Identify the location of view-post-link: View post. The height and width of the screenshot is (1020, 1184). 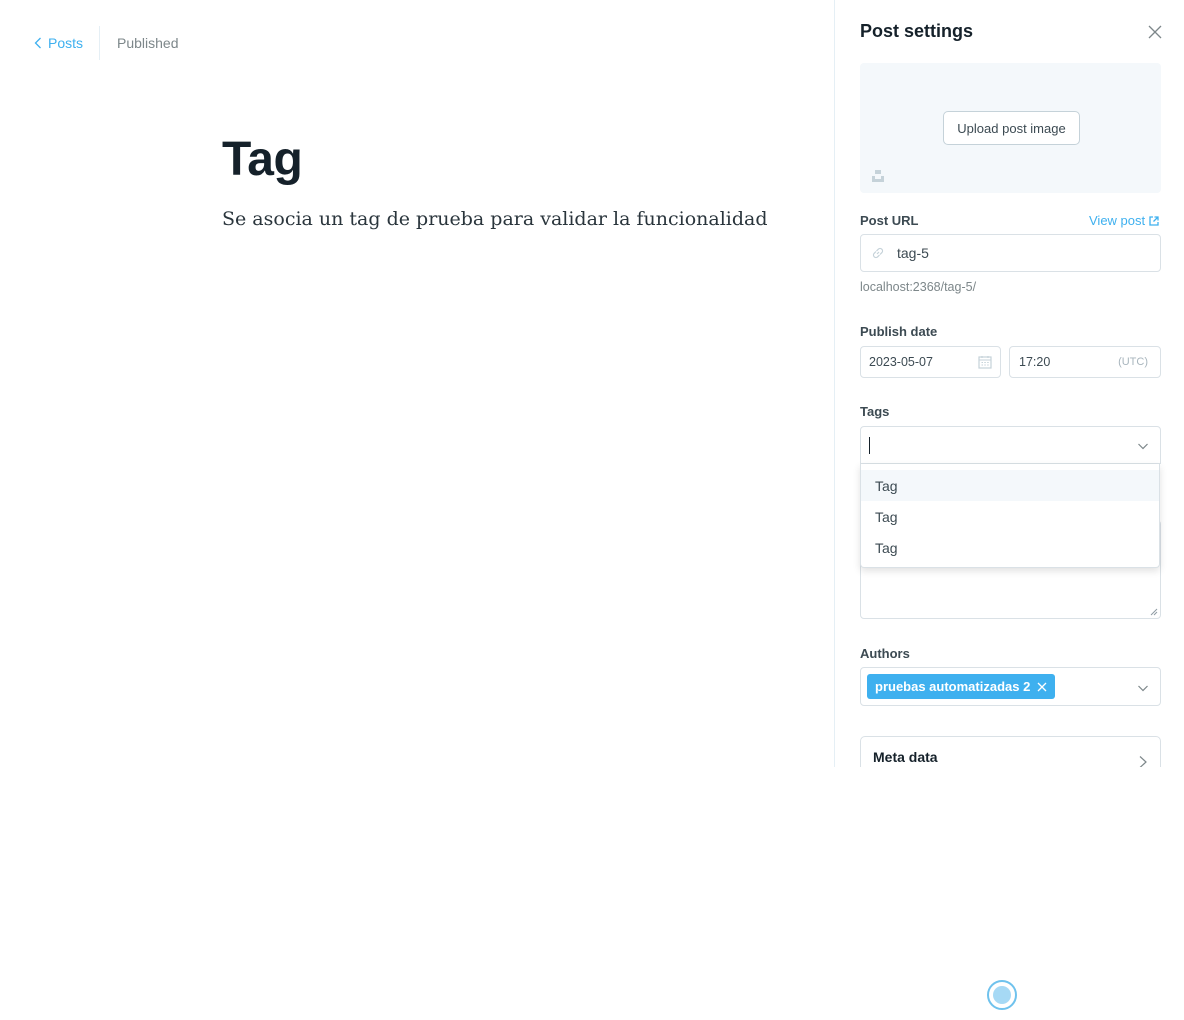
(1124, 220).